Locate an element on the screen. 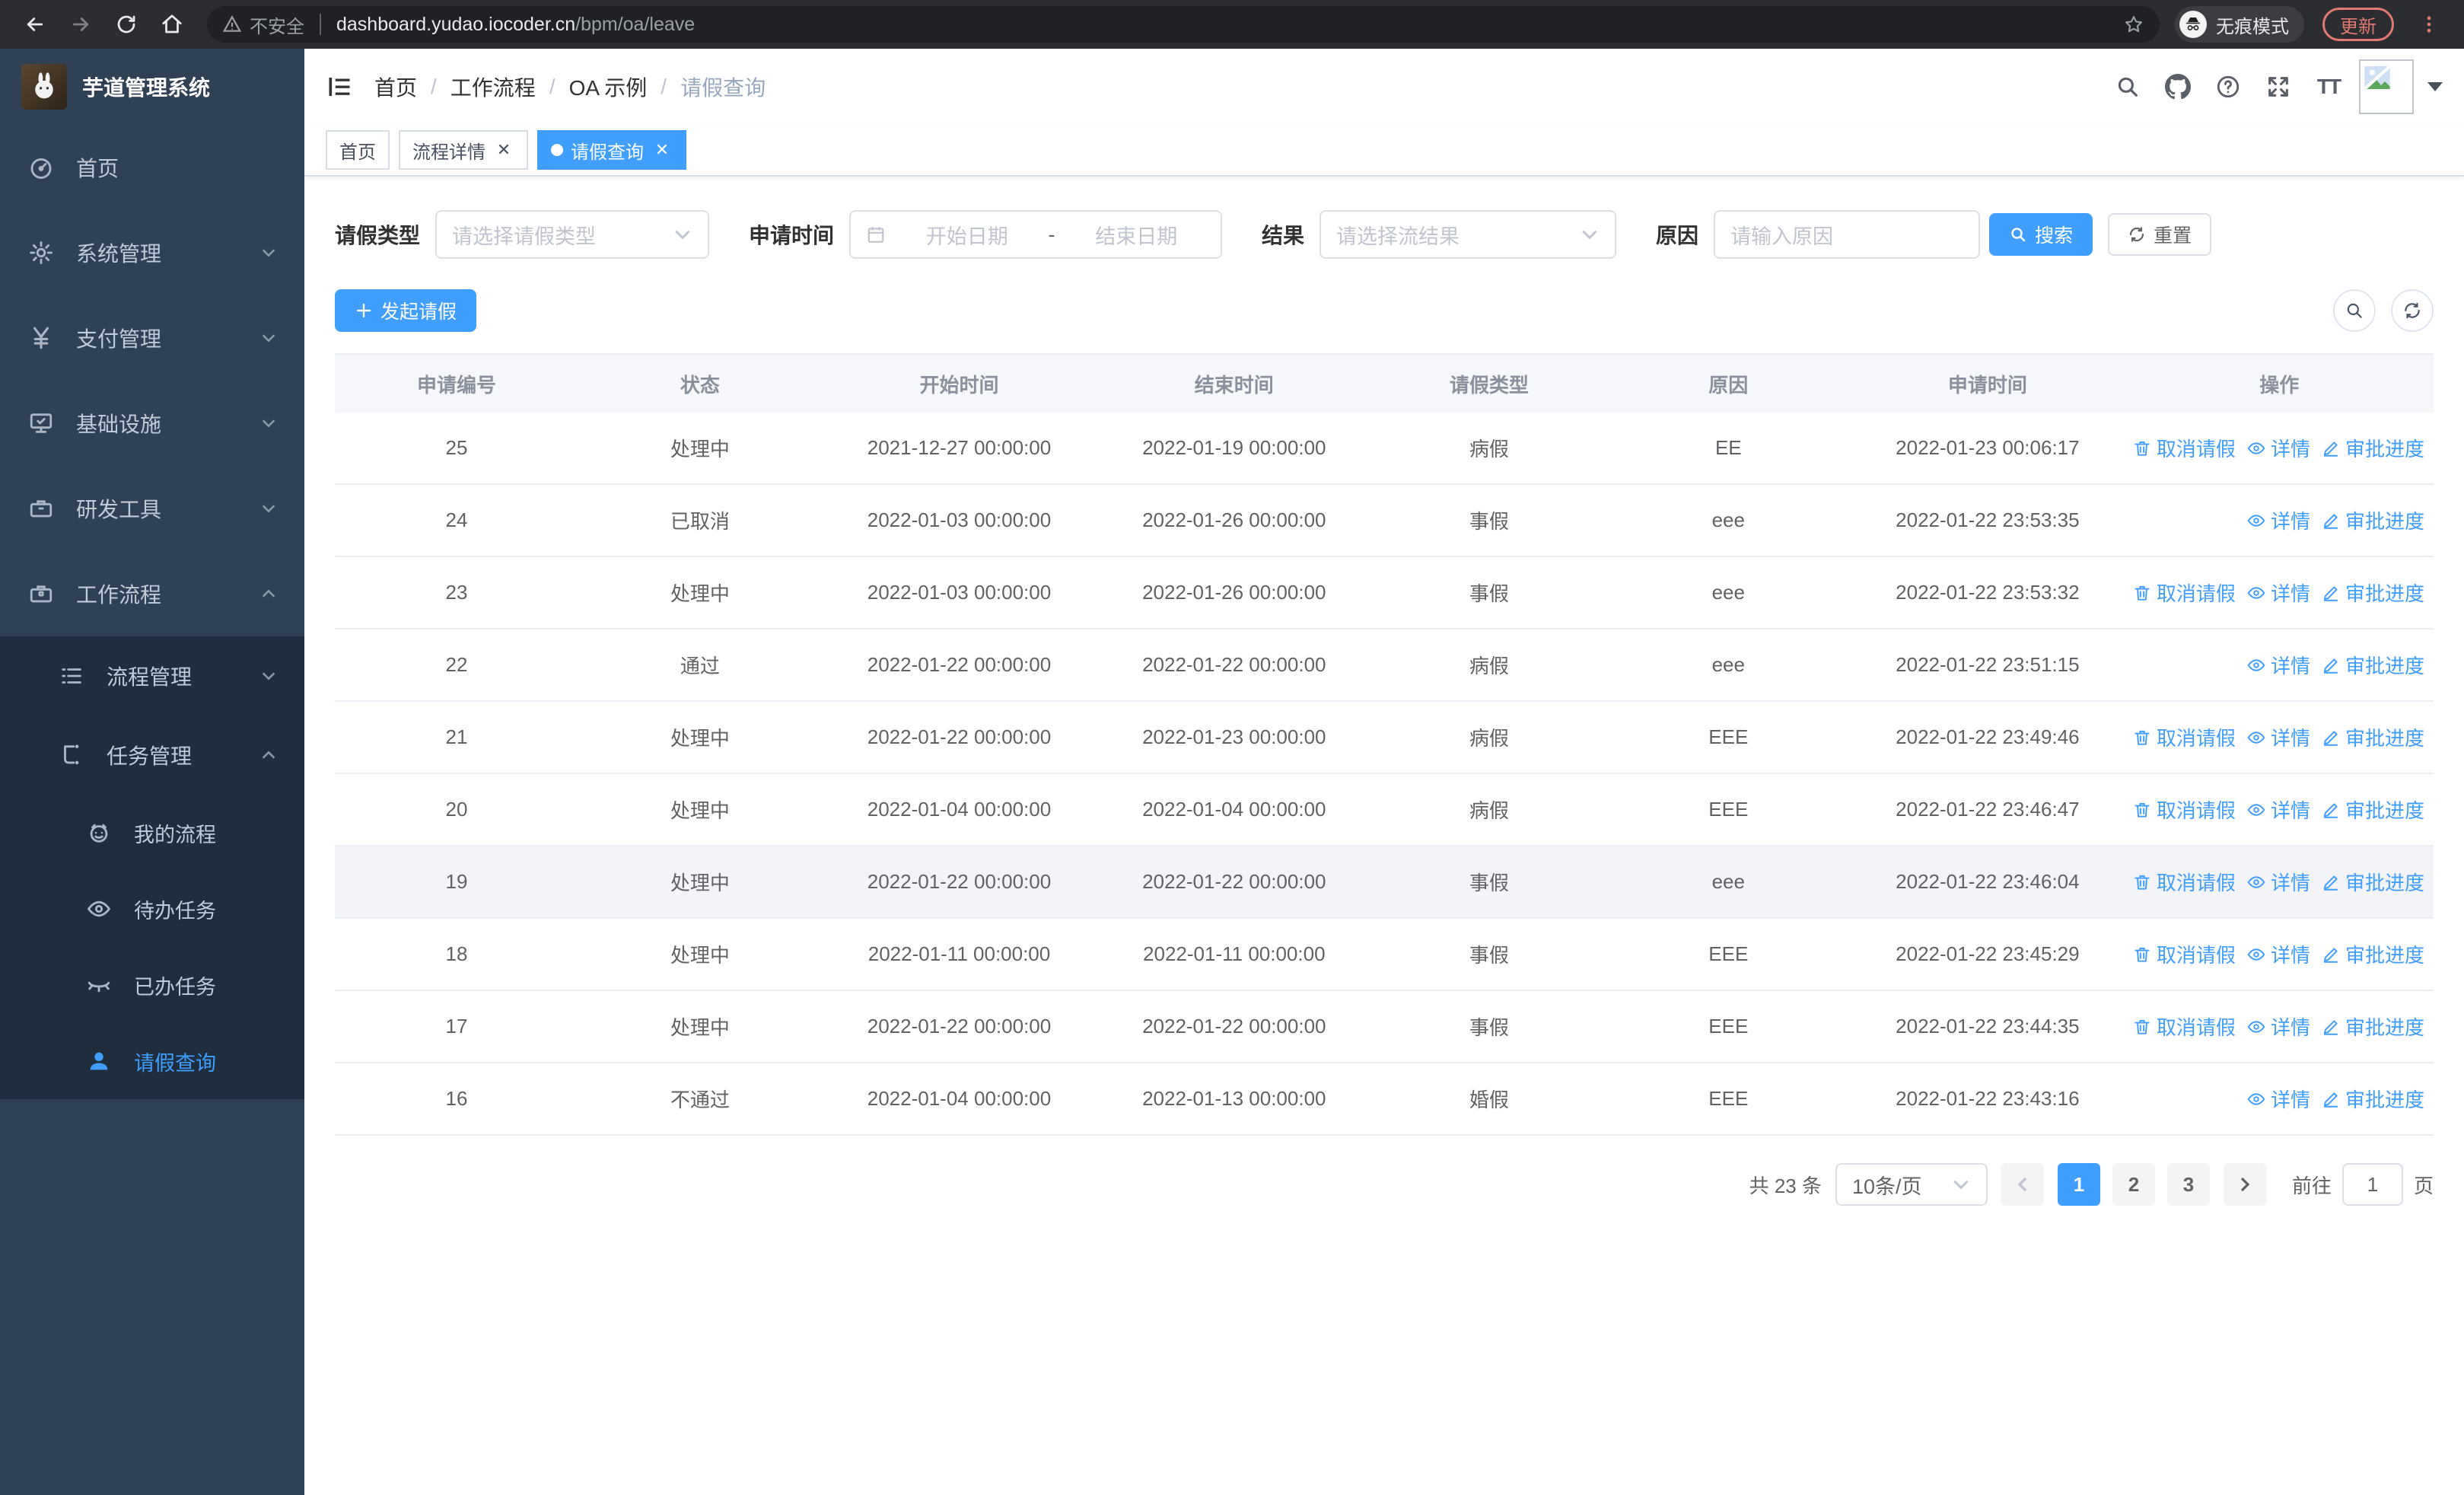 The image size is (2464, 1495). leave-type-select: 请选择请假类型 is located at coordinates (572, 234).